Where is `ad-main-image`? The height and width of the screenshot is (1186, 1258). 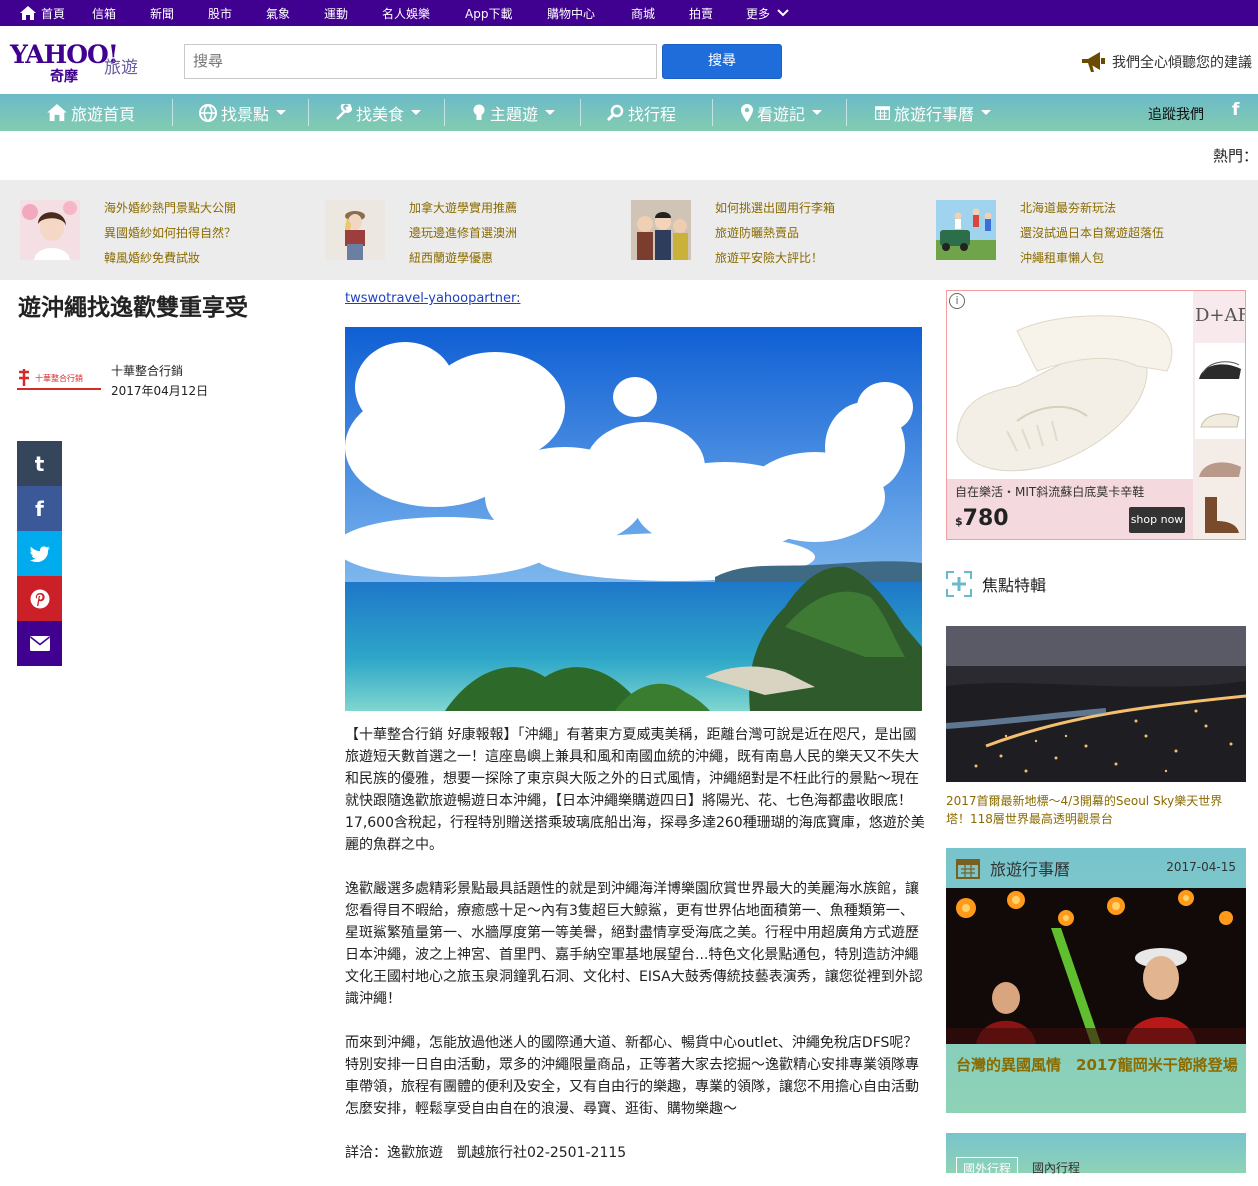 ad-main-image is located at coordinates (1070, 385).